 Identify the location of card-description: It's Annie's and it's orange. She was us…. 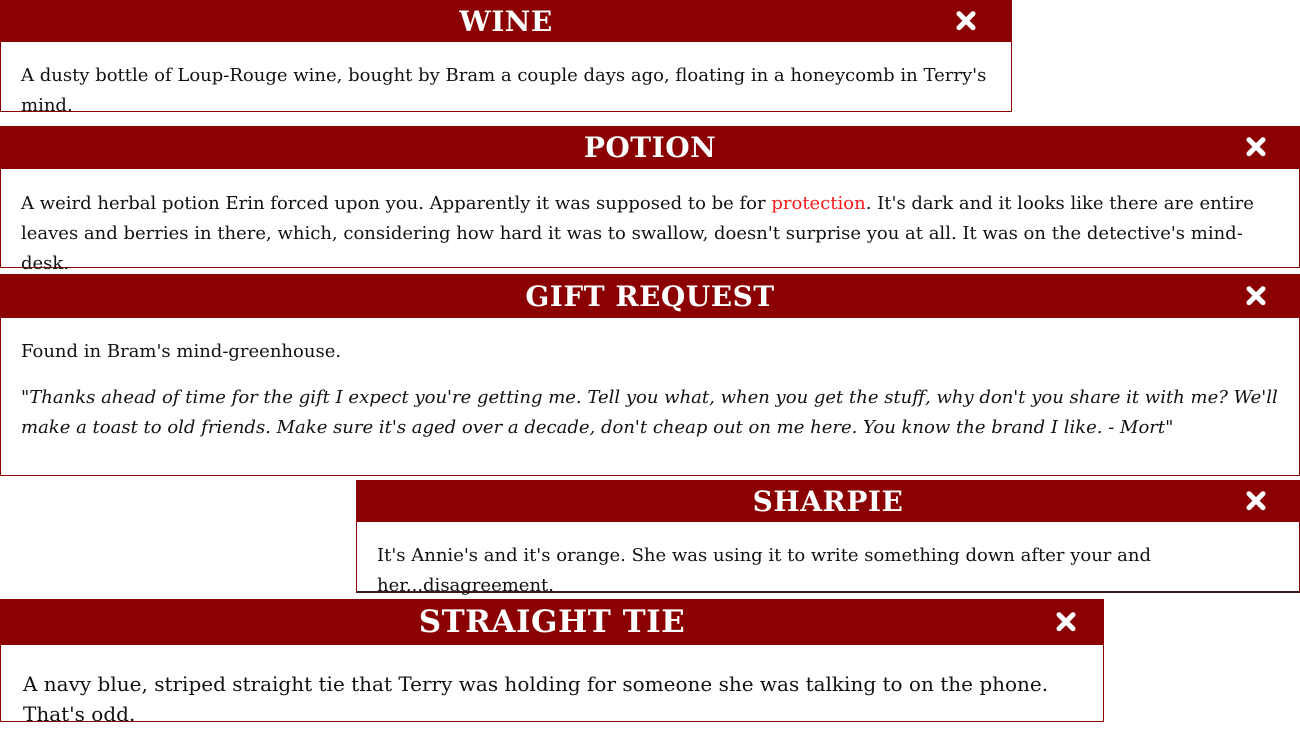
(828, 561).